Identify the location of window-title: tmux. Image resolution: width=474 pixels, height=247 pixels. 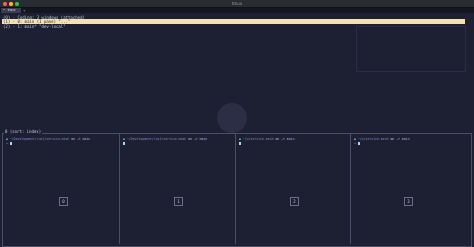
(237, 3).